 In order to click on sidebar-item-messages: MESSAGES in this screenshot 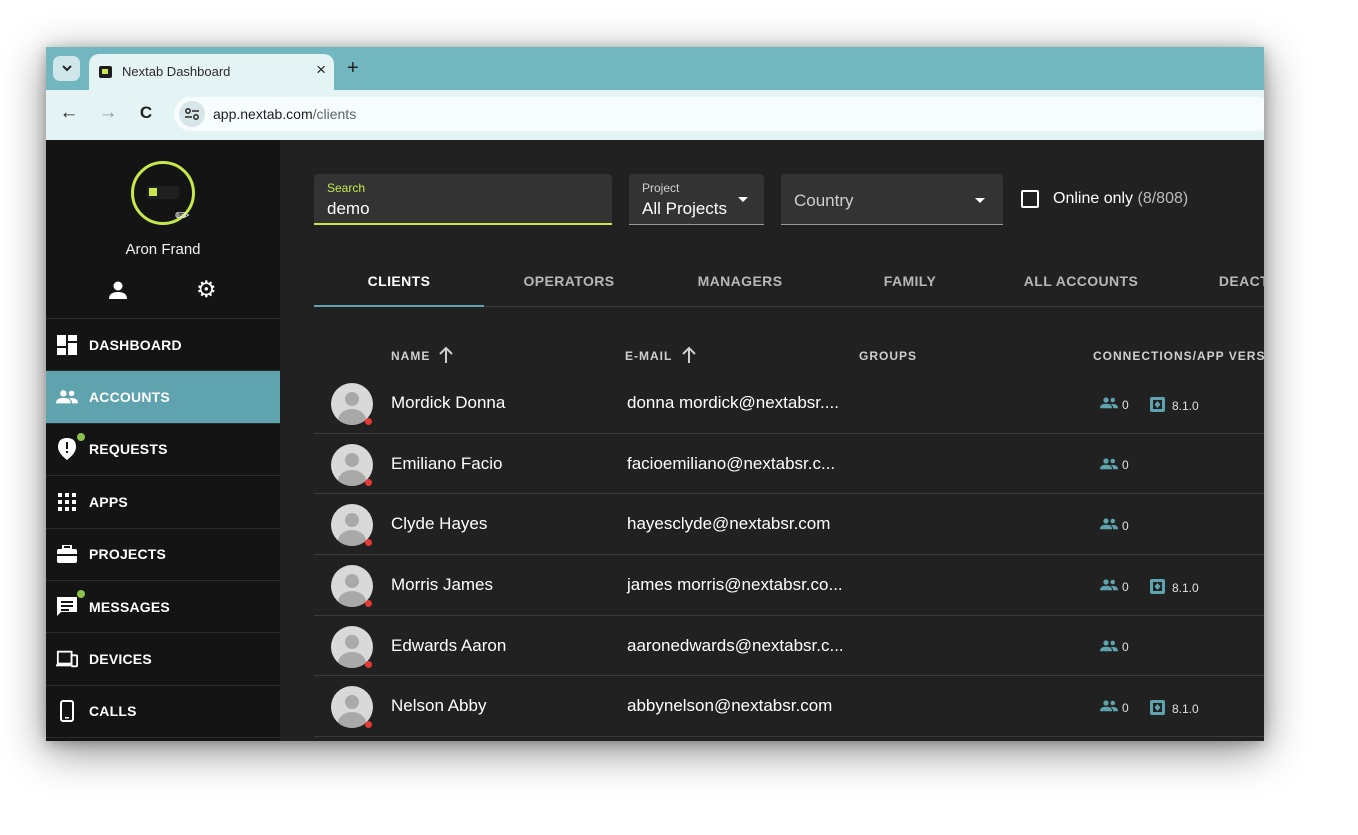, I will do `click(163, 607)`.